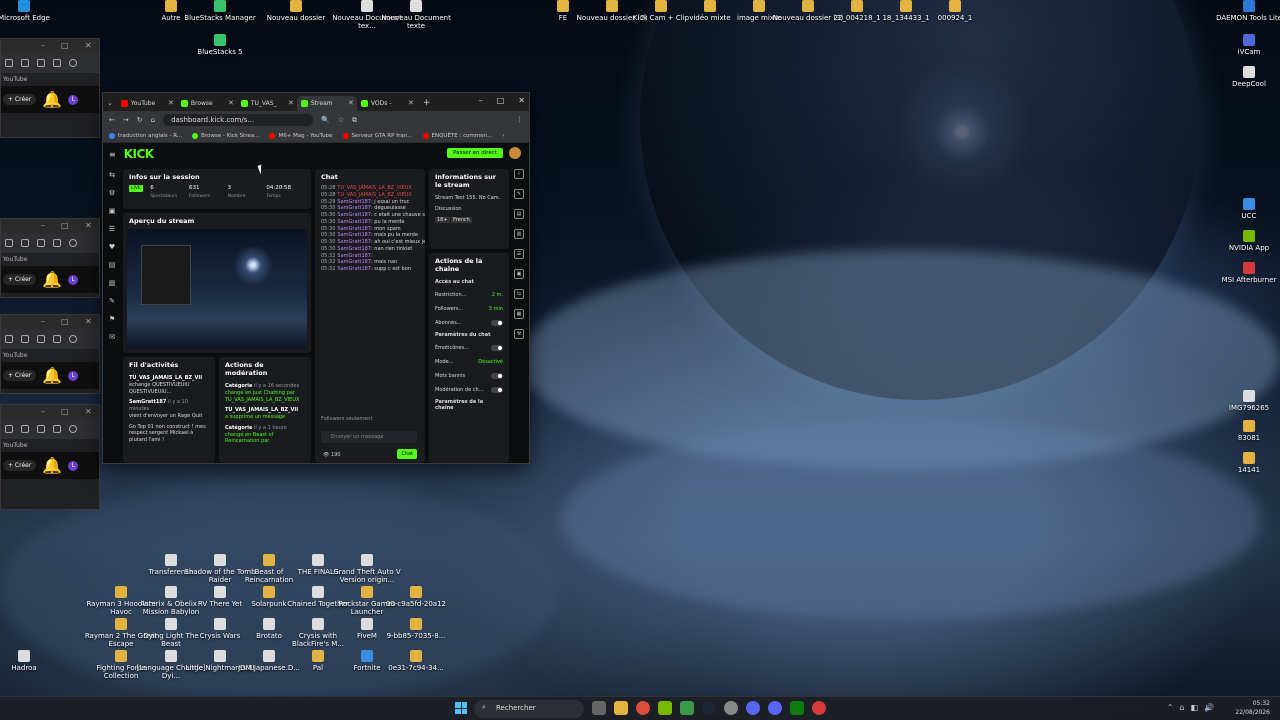 This screenshot has height=720, width=1280. I want to click on zoom-icon: 🔍, so click(325, 120).